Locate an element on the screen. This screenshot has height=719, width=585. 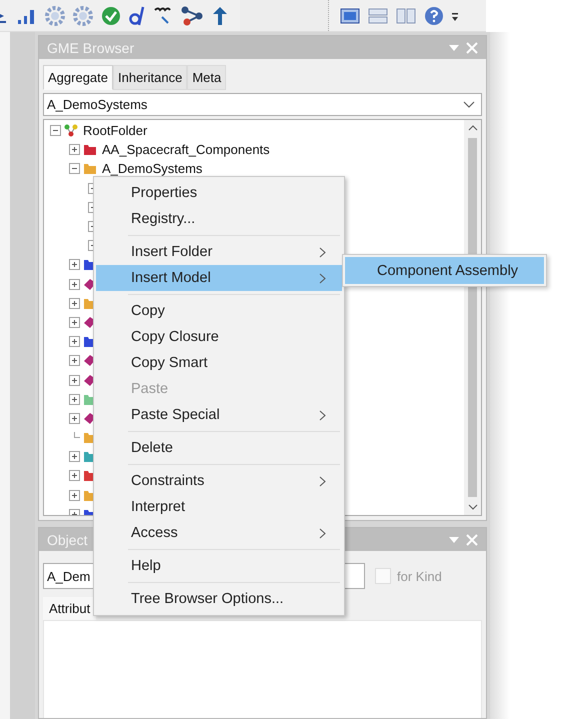
menu-item: Copy Smart is located at coordinates (219, 363).